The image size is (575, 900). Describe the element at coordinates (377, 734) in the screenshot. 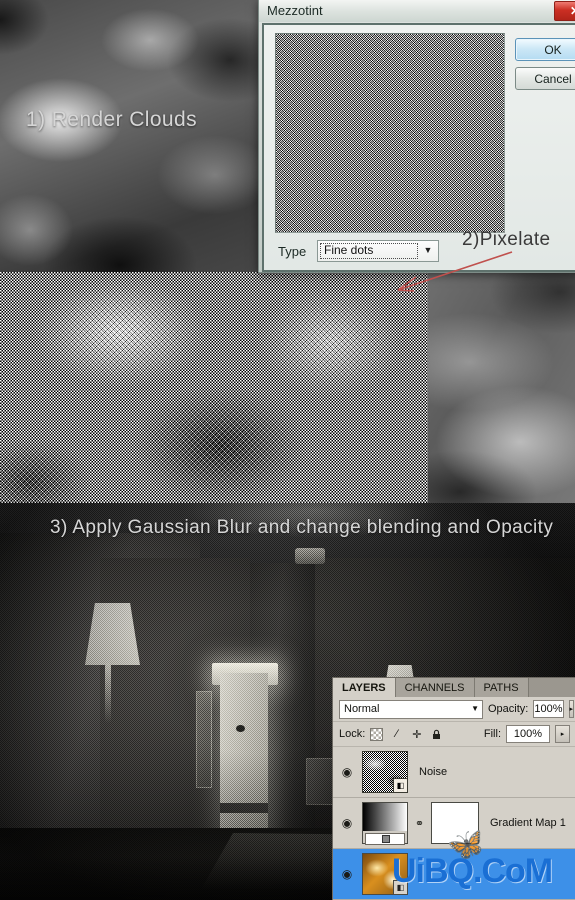

I see `lock-transparency-icon` at that location.